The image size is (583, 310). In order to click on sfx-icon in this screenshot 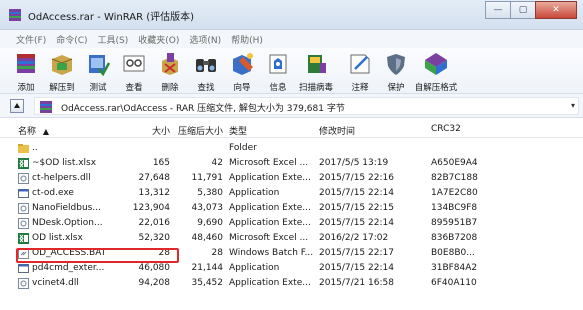, I will do `click(436, 64)`.